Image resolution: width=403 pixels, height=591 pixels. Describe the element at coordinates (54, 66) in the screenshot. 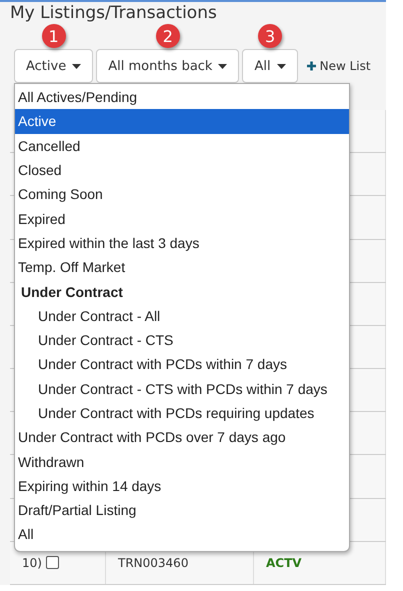

I see `filter-dropdown: Active` at that location.